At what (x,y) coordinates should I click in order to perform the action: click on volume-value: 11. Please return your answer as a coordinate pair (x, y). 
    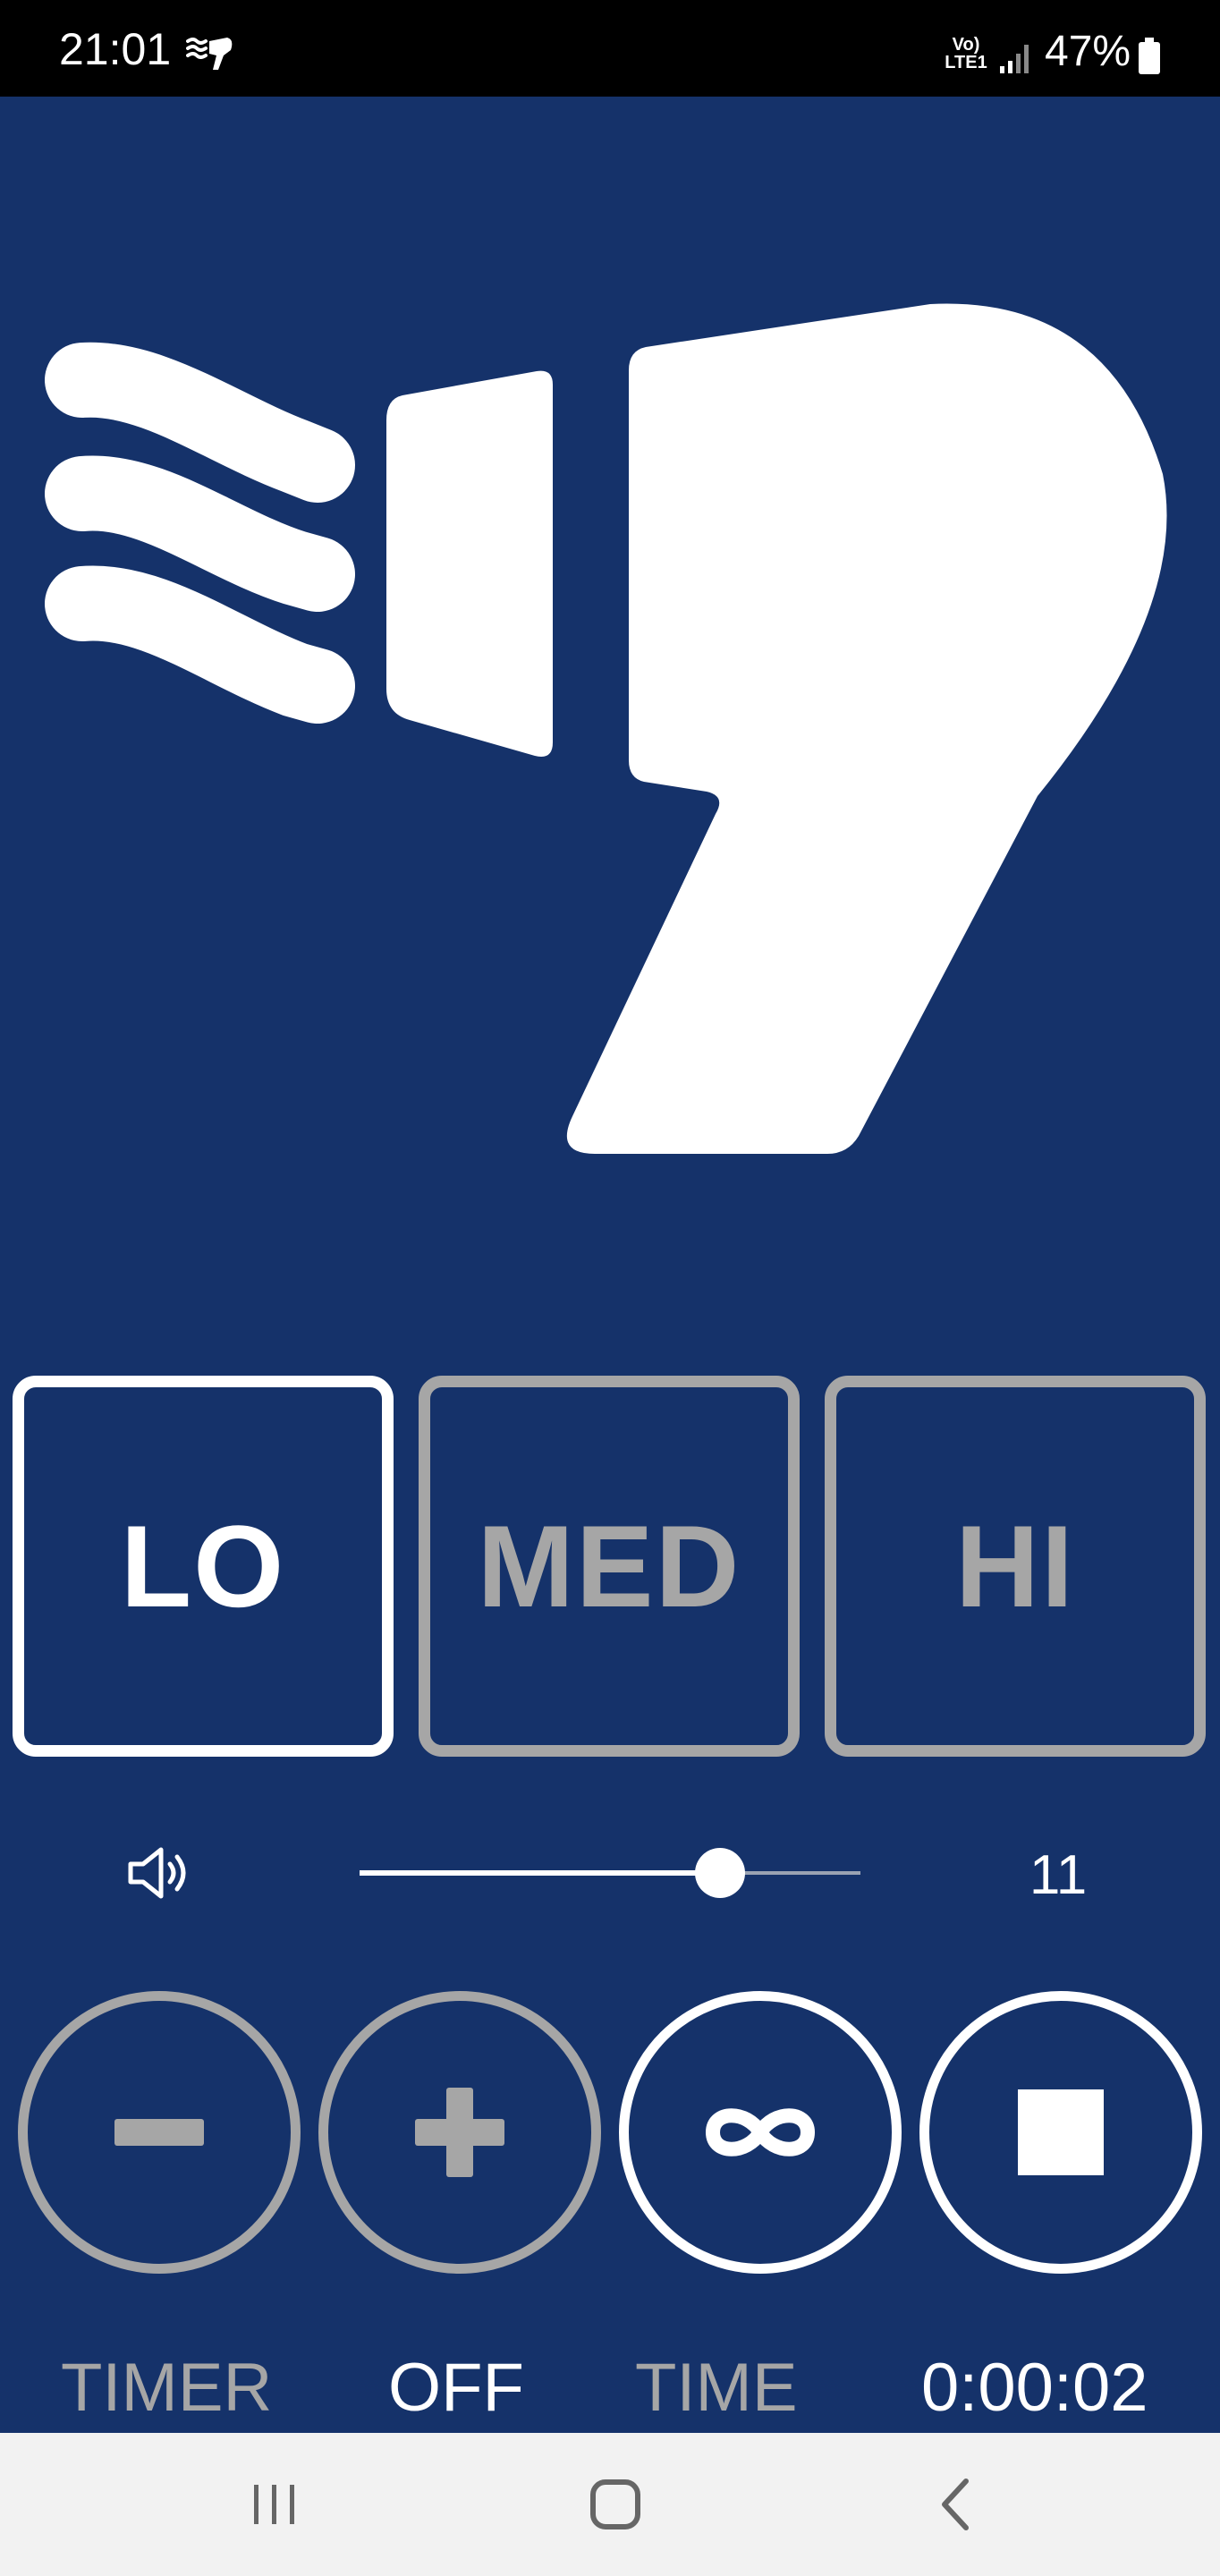
    Looking at the image, I should click on (1059, 1875).